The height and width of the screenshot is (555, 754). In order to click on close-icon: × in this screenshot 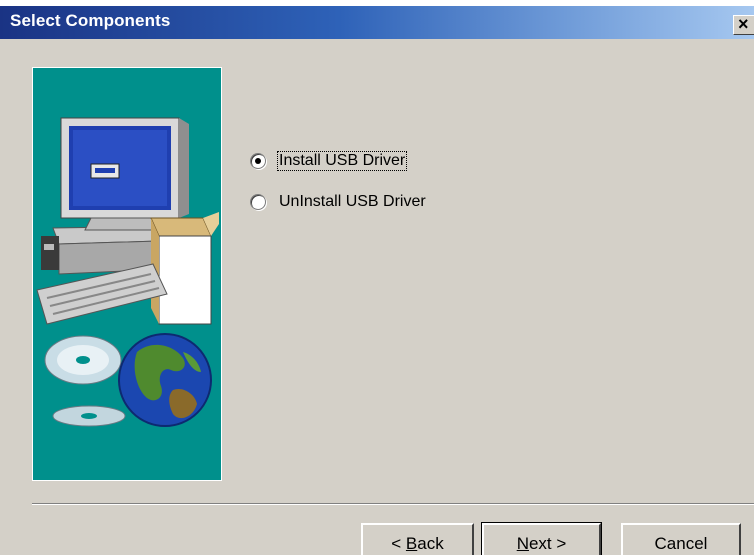, I will do `click(743, 24)`.